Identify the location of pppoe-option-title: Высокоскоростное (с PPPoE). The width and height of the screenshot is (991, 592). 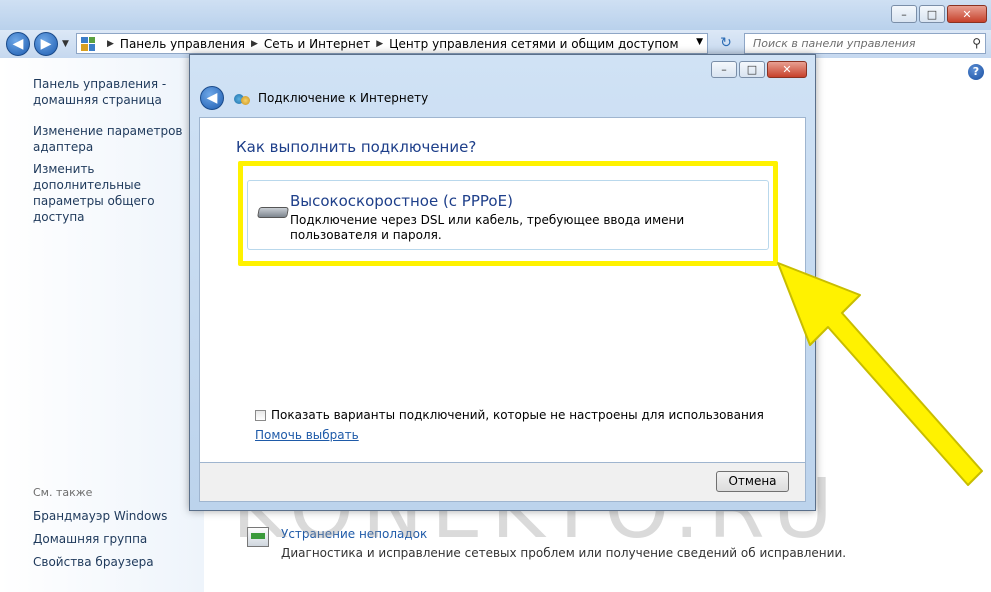
(401, 201).